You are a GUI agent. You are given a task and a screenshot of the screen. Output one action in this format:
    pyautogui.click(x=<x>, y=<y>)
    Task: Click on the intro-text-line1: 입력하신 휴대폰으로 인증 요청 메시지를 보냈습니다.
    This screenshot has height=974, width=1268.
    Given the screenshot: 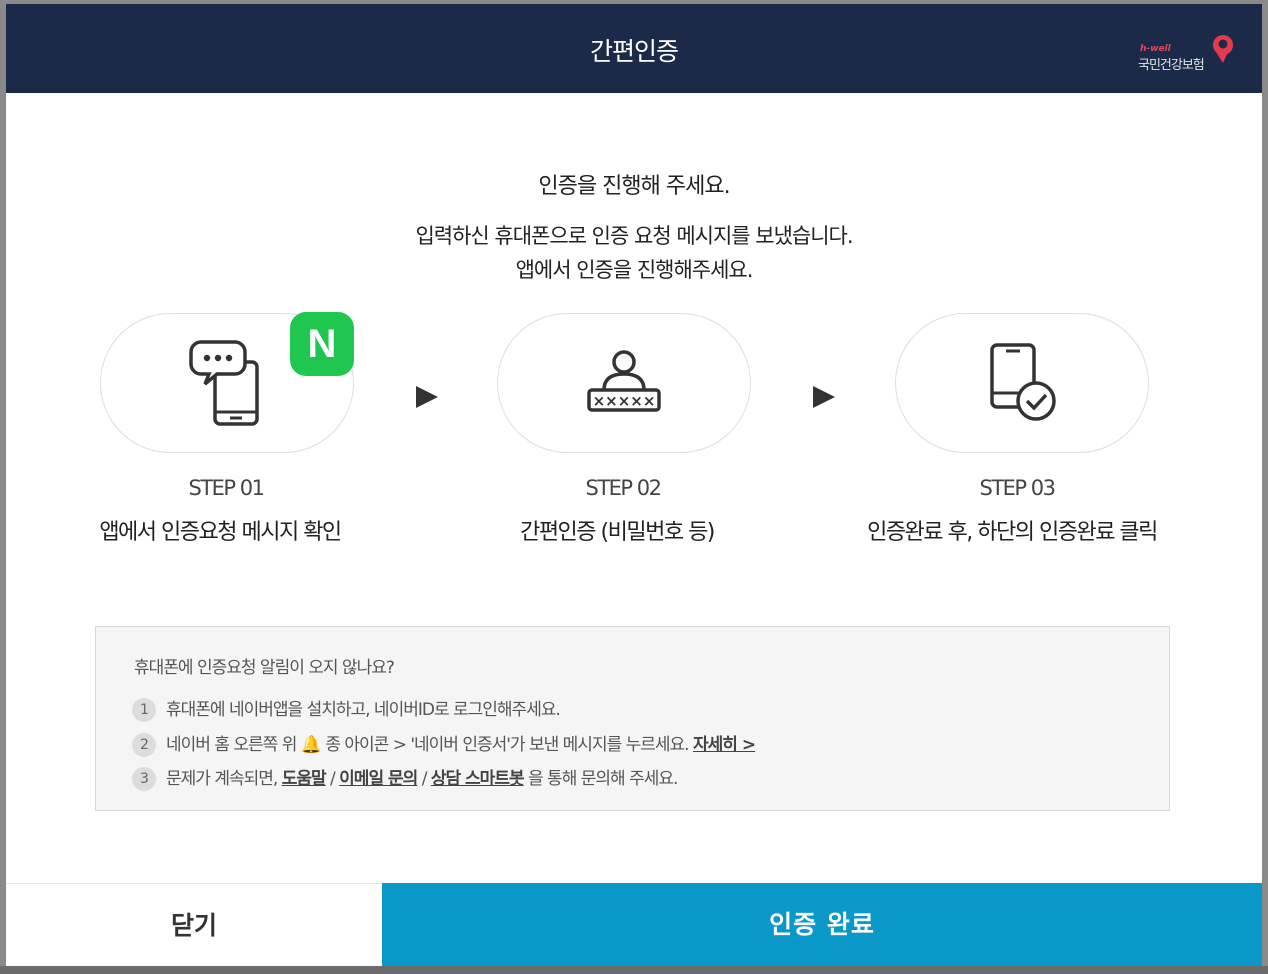 What is the action you would take?
    pyautogui.click(x=634, y=236)
    